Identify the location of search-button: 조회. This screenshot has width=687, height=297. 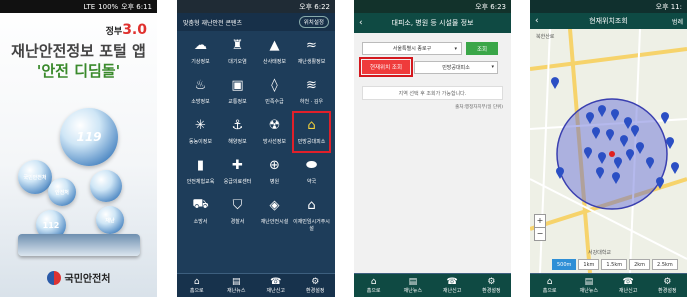
(482, 48).